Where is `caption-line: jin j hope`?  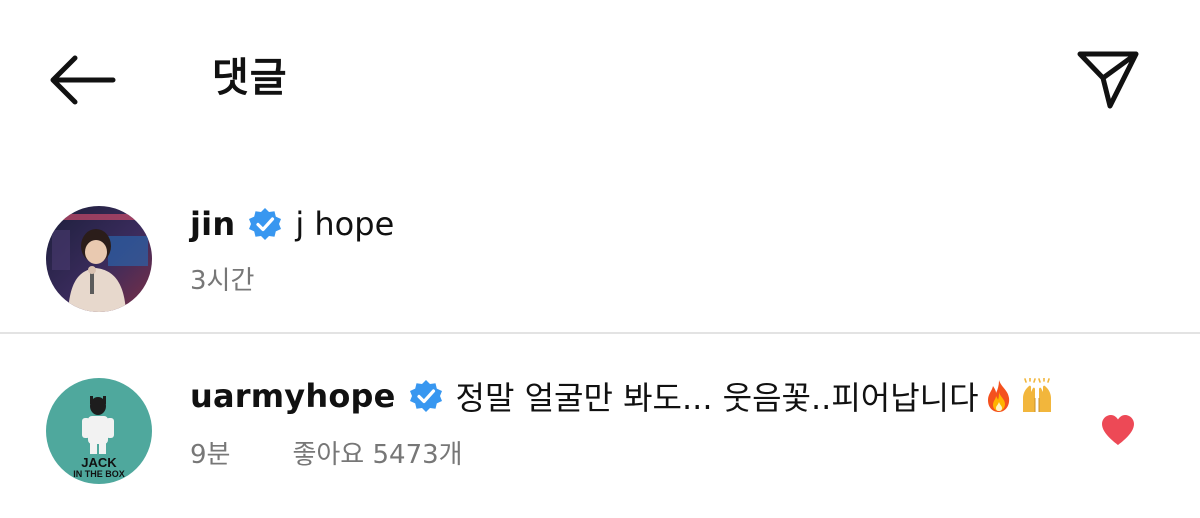 caption-line: jin j hope is located at coordinates (292, 224).